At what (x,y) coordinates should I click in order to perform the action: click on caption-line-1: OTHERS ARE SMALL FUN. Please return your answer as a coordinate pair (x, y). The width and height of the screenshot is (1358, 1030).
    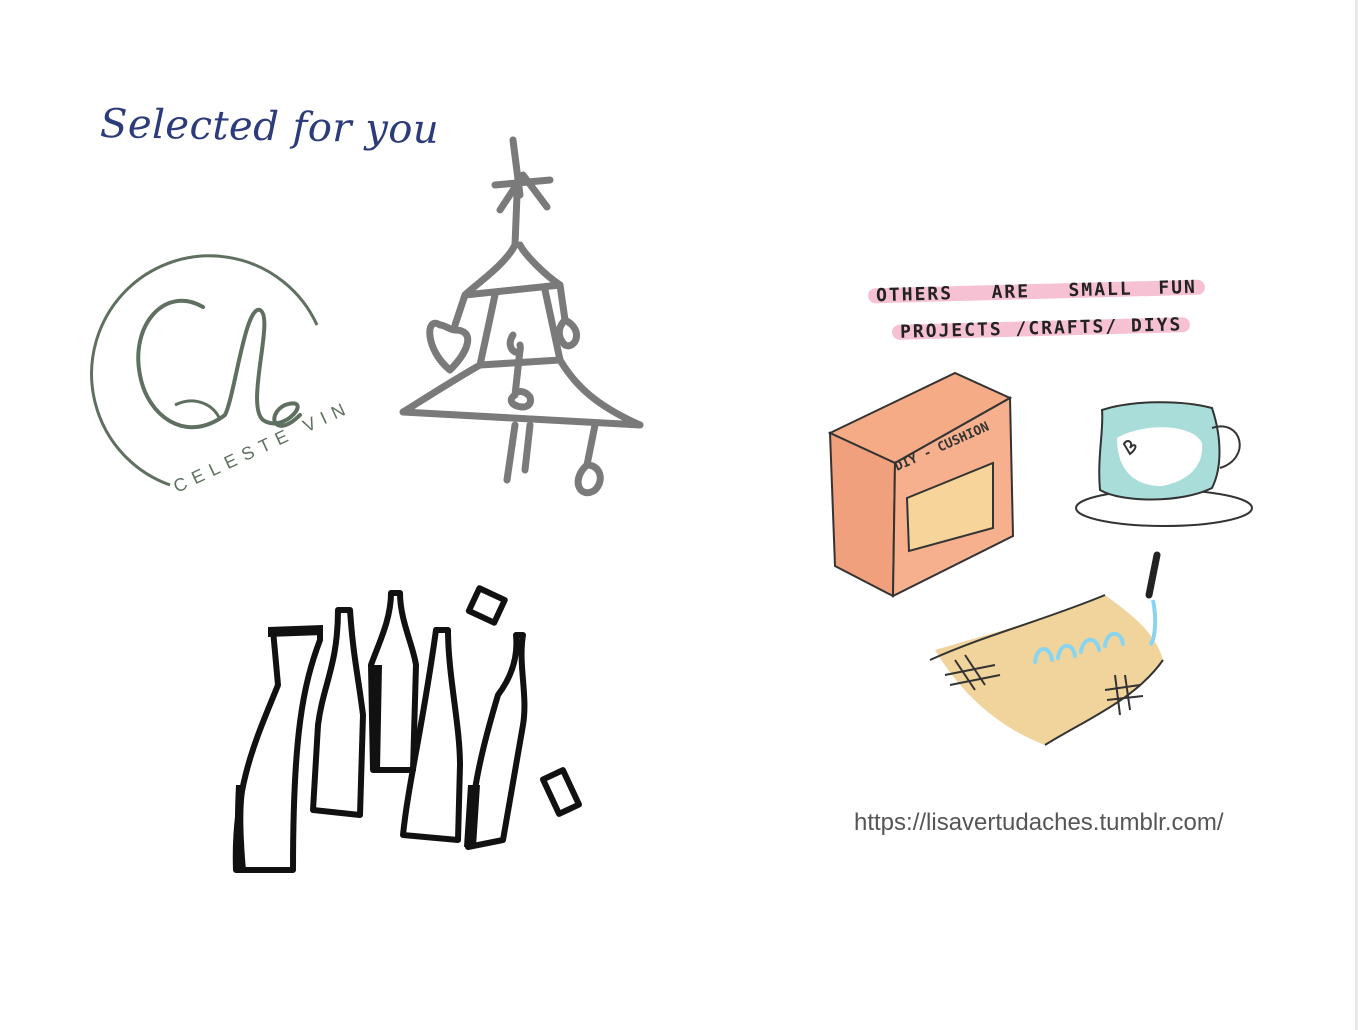
    Looking at the image, I should click on (1036, 291).